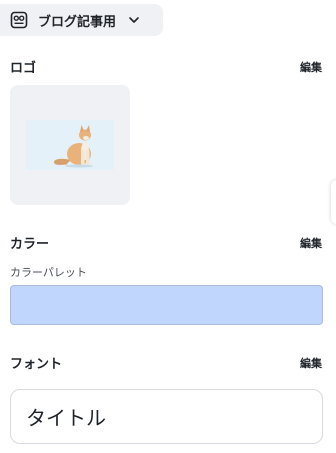 Image resolution: width=336 pixels, height=453 pixels. I want to click on font-title-sample: タイトル, so click(66, 418).